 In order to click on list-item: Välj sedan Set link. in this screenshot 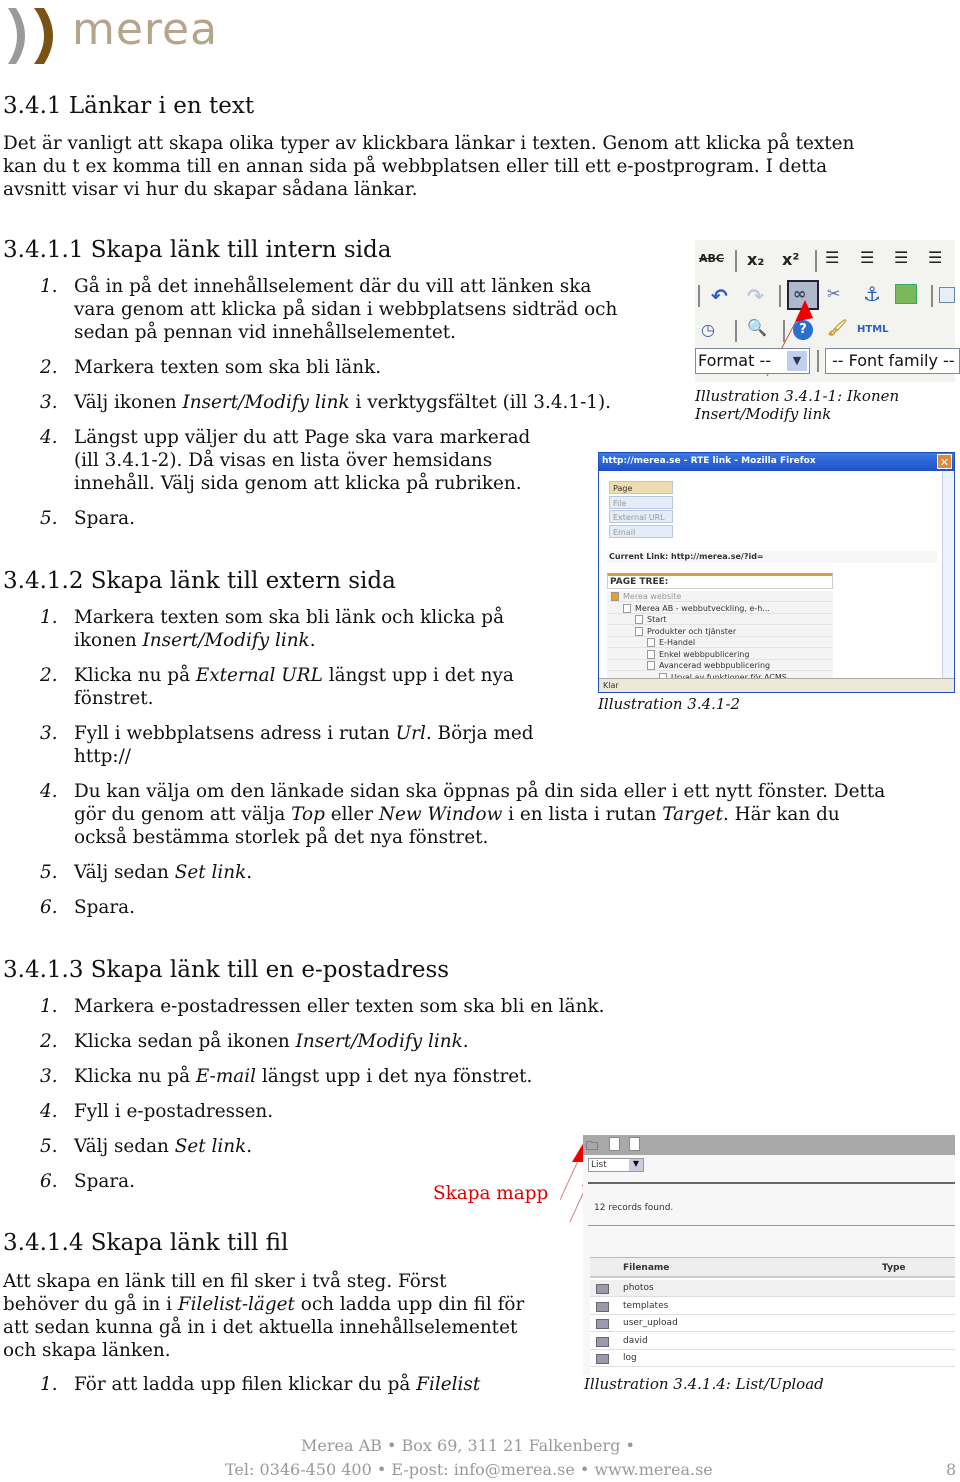, I will do `click(163, 872)`.